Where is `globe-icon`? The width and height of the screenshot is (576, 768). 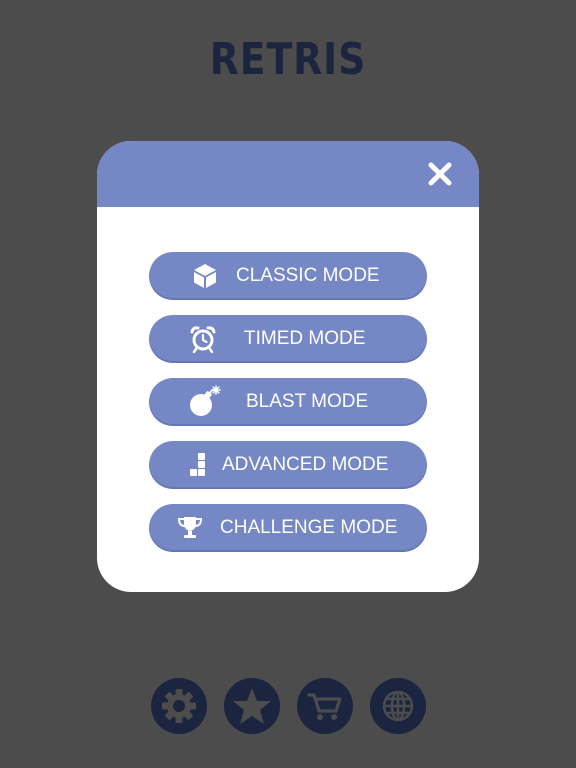
globe-icon is located at coordinates (398, 706).